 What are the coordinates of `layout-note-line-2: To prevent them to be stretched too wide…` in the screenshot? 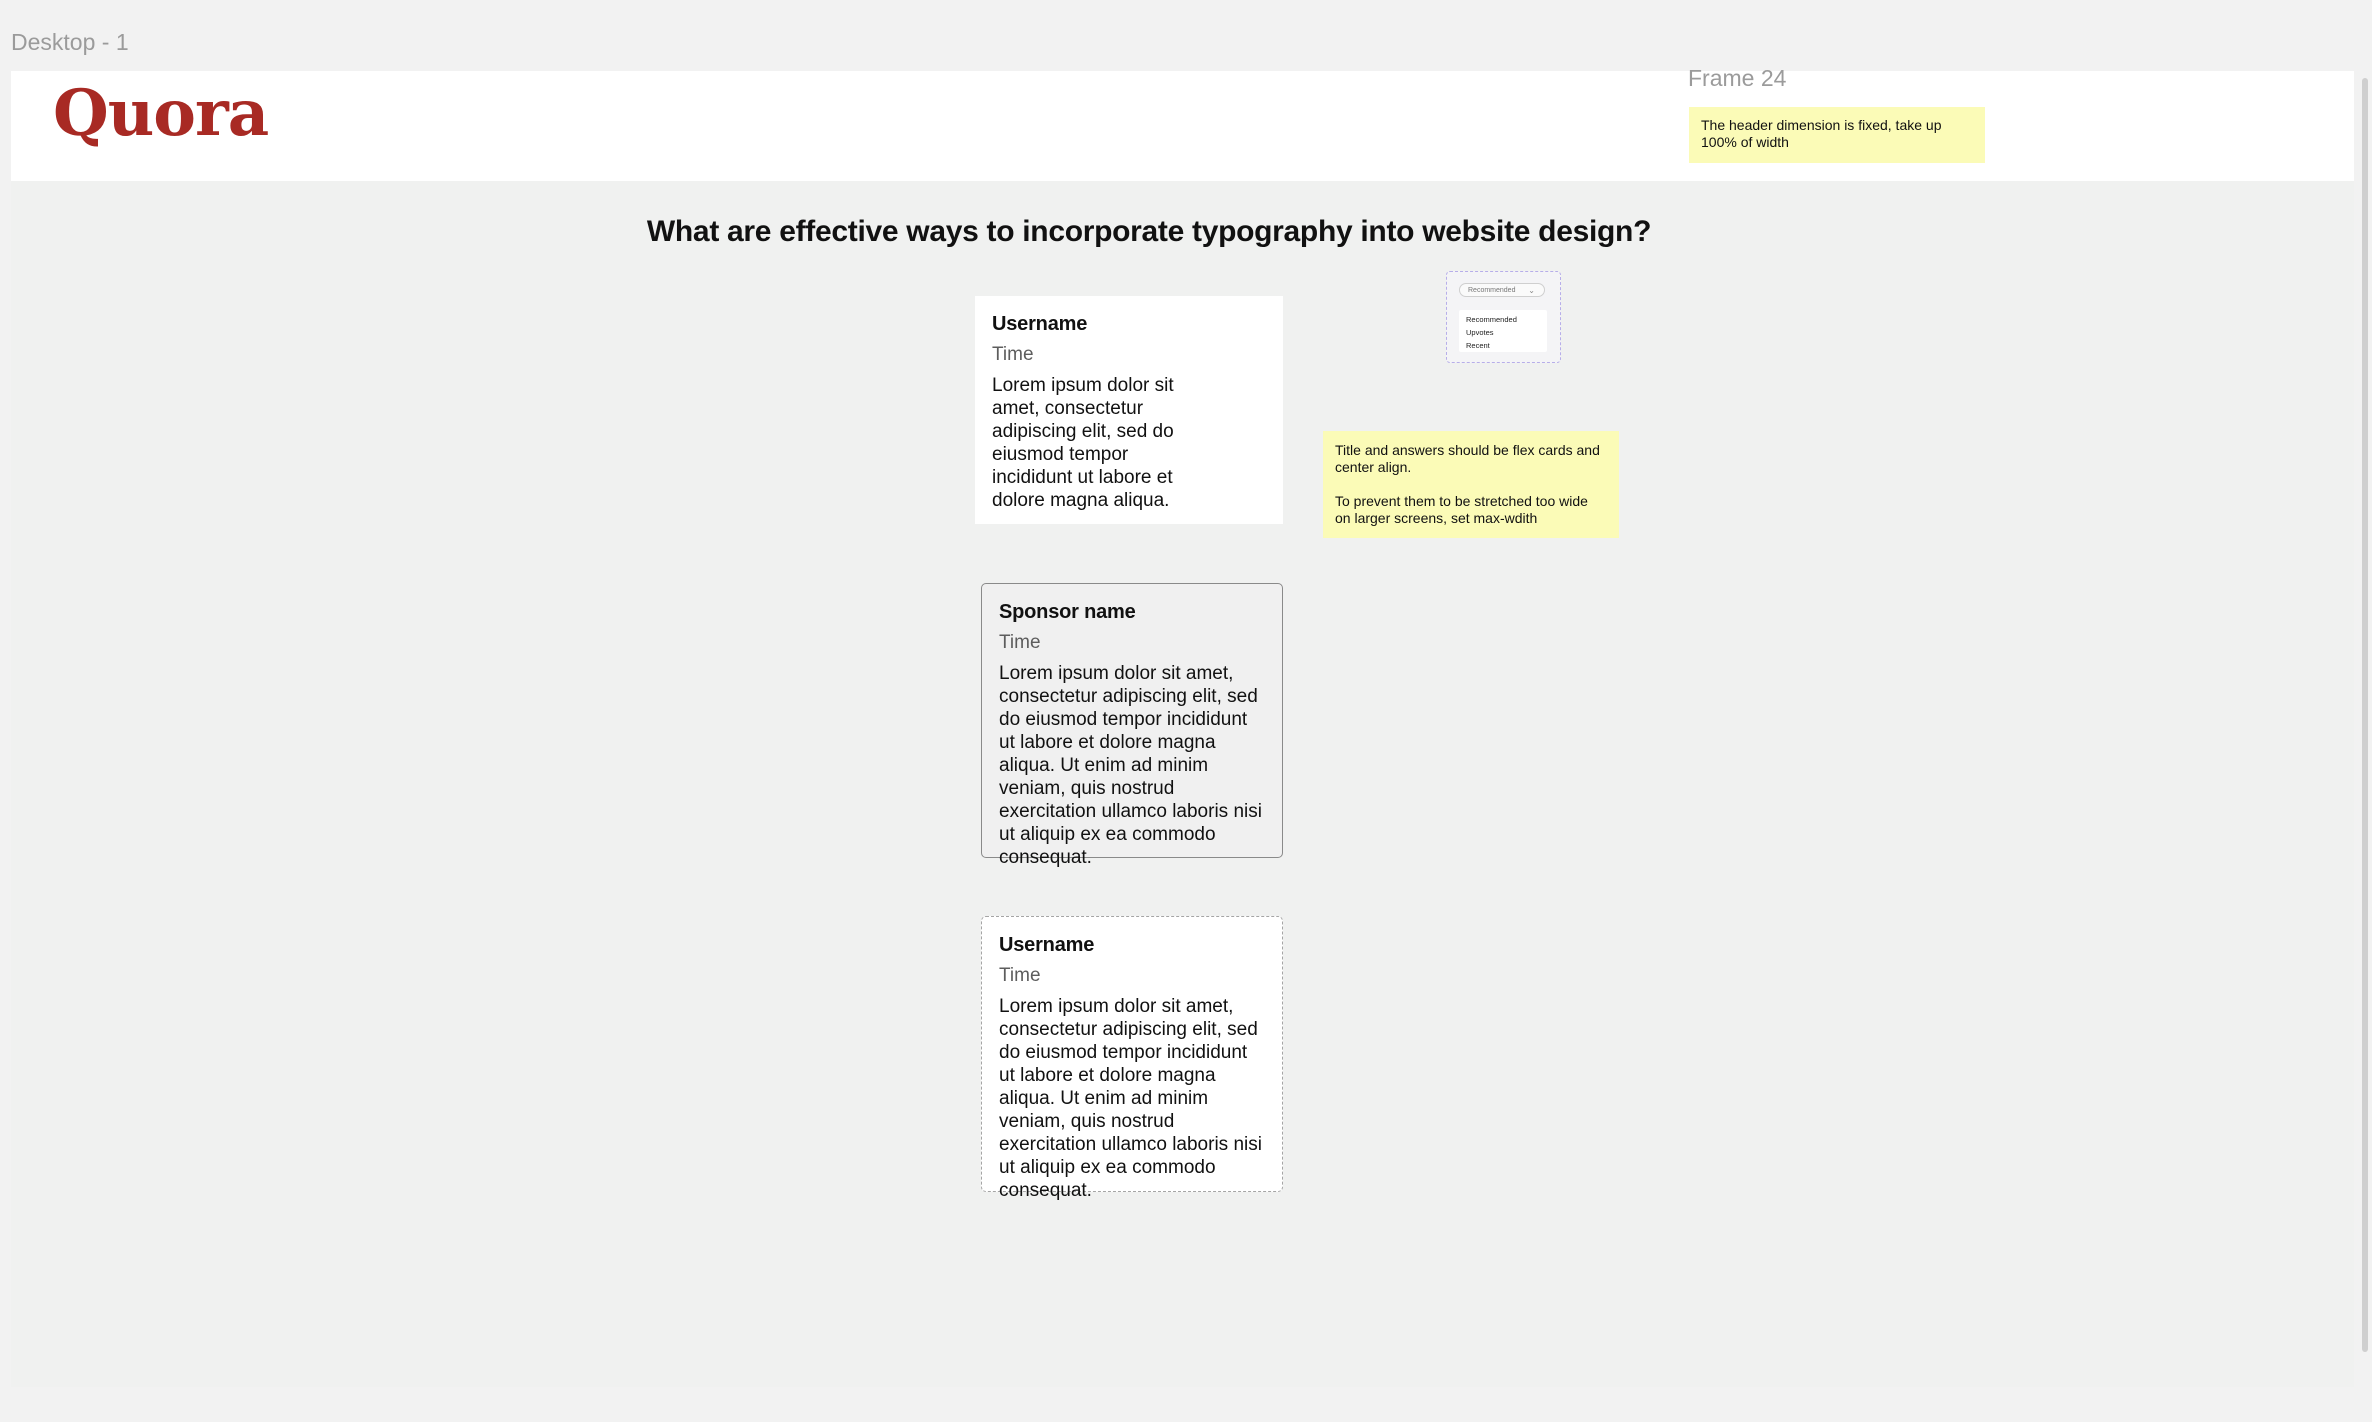 It's located at (1461, 509).